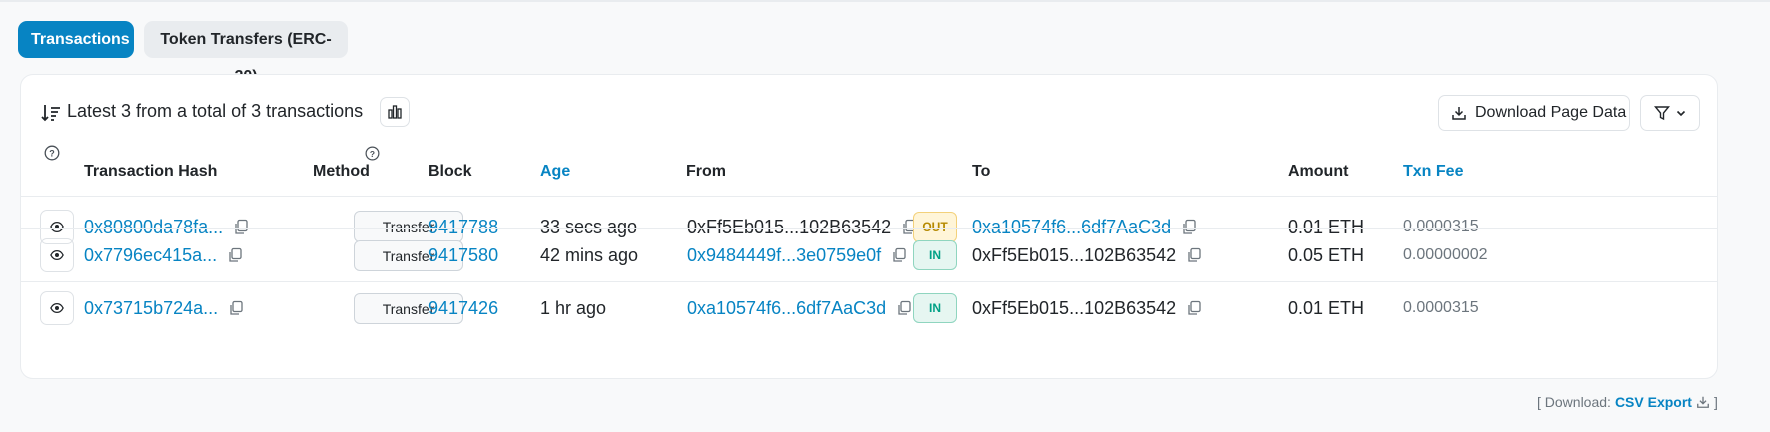 This screenshot has width=1770, height=432. I want to click on fee-text: 0.0000315, so click(1441, 307).